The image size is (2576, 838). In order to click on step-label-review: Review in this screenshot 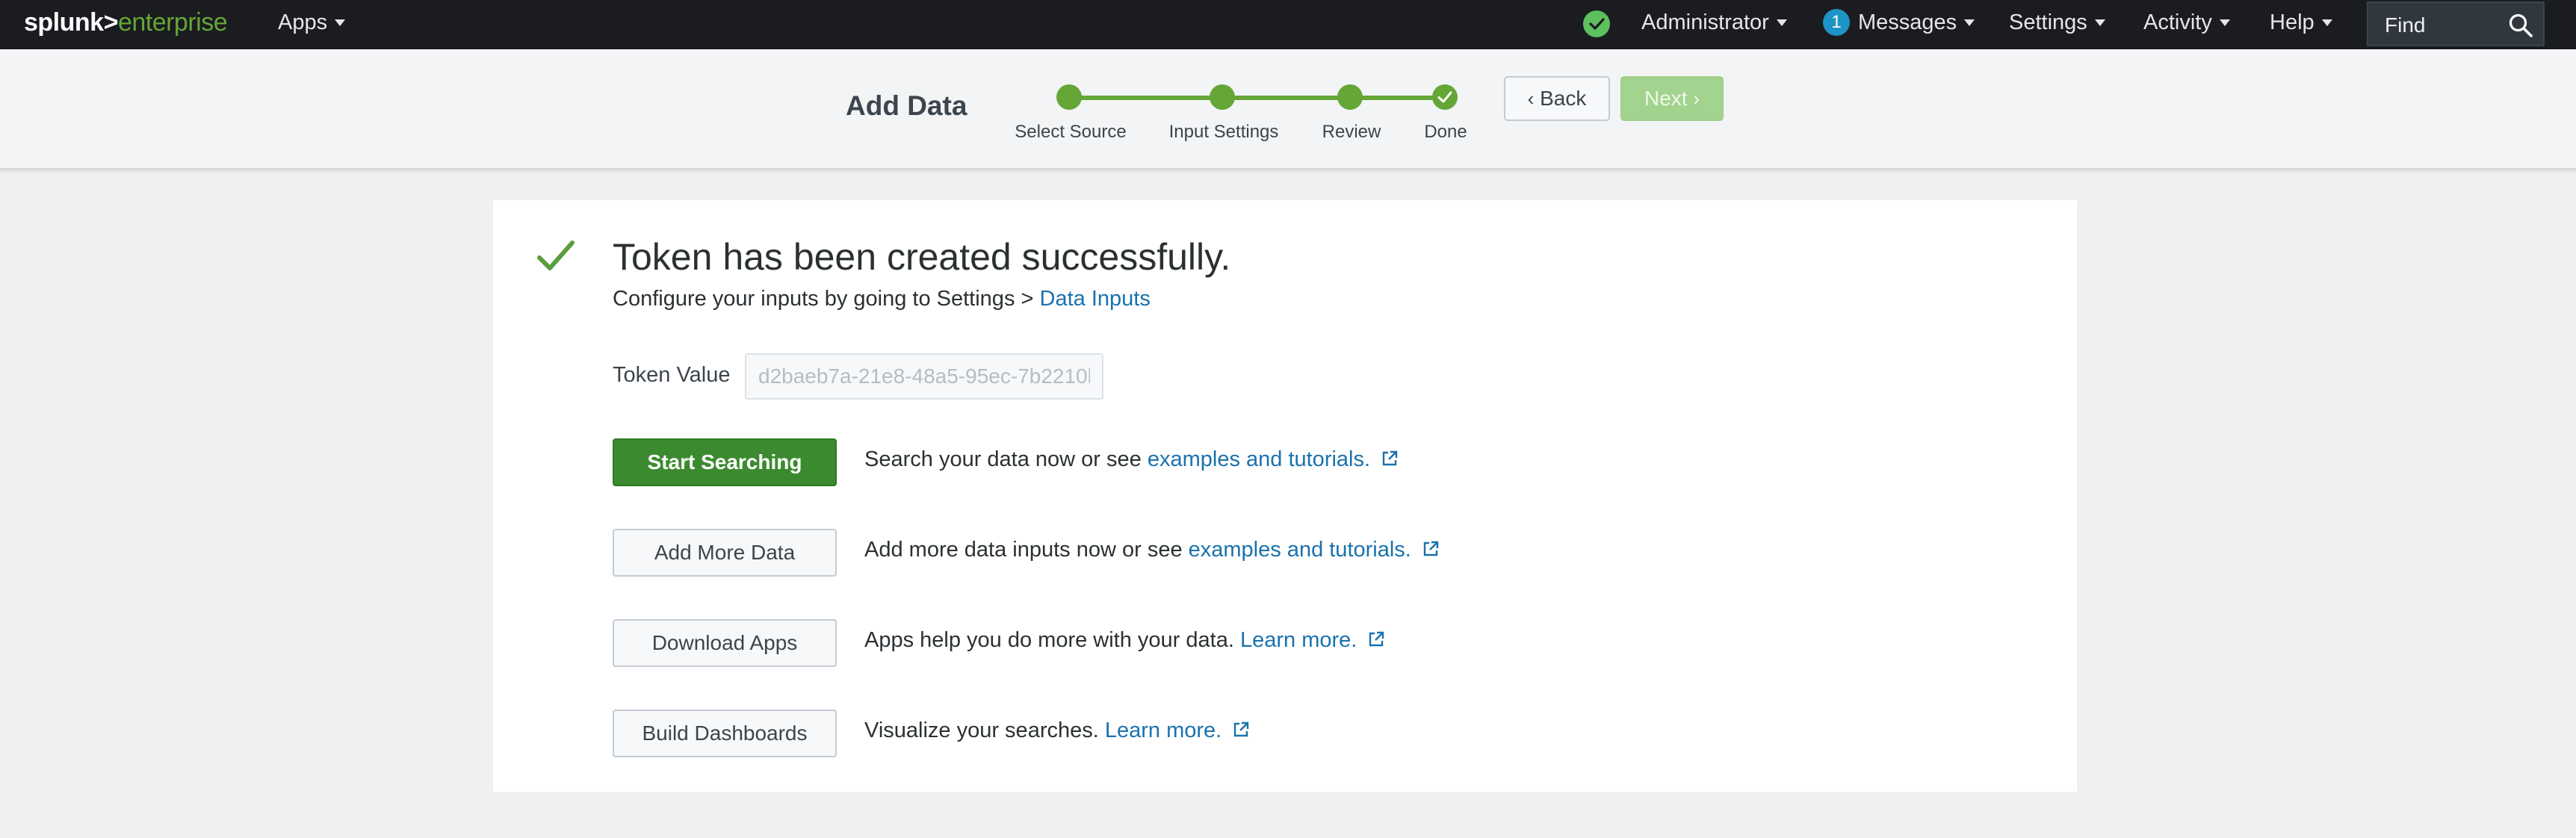, I will do `click(1351, 132)`.